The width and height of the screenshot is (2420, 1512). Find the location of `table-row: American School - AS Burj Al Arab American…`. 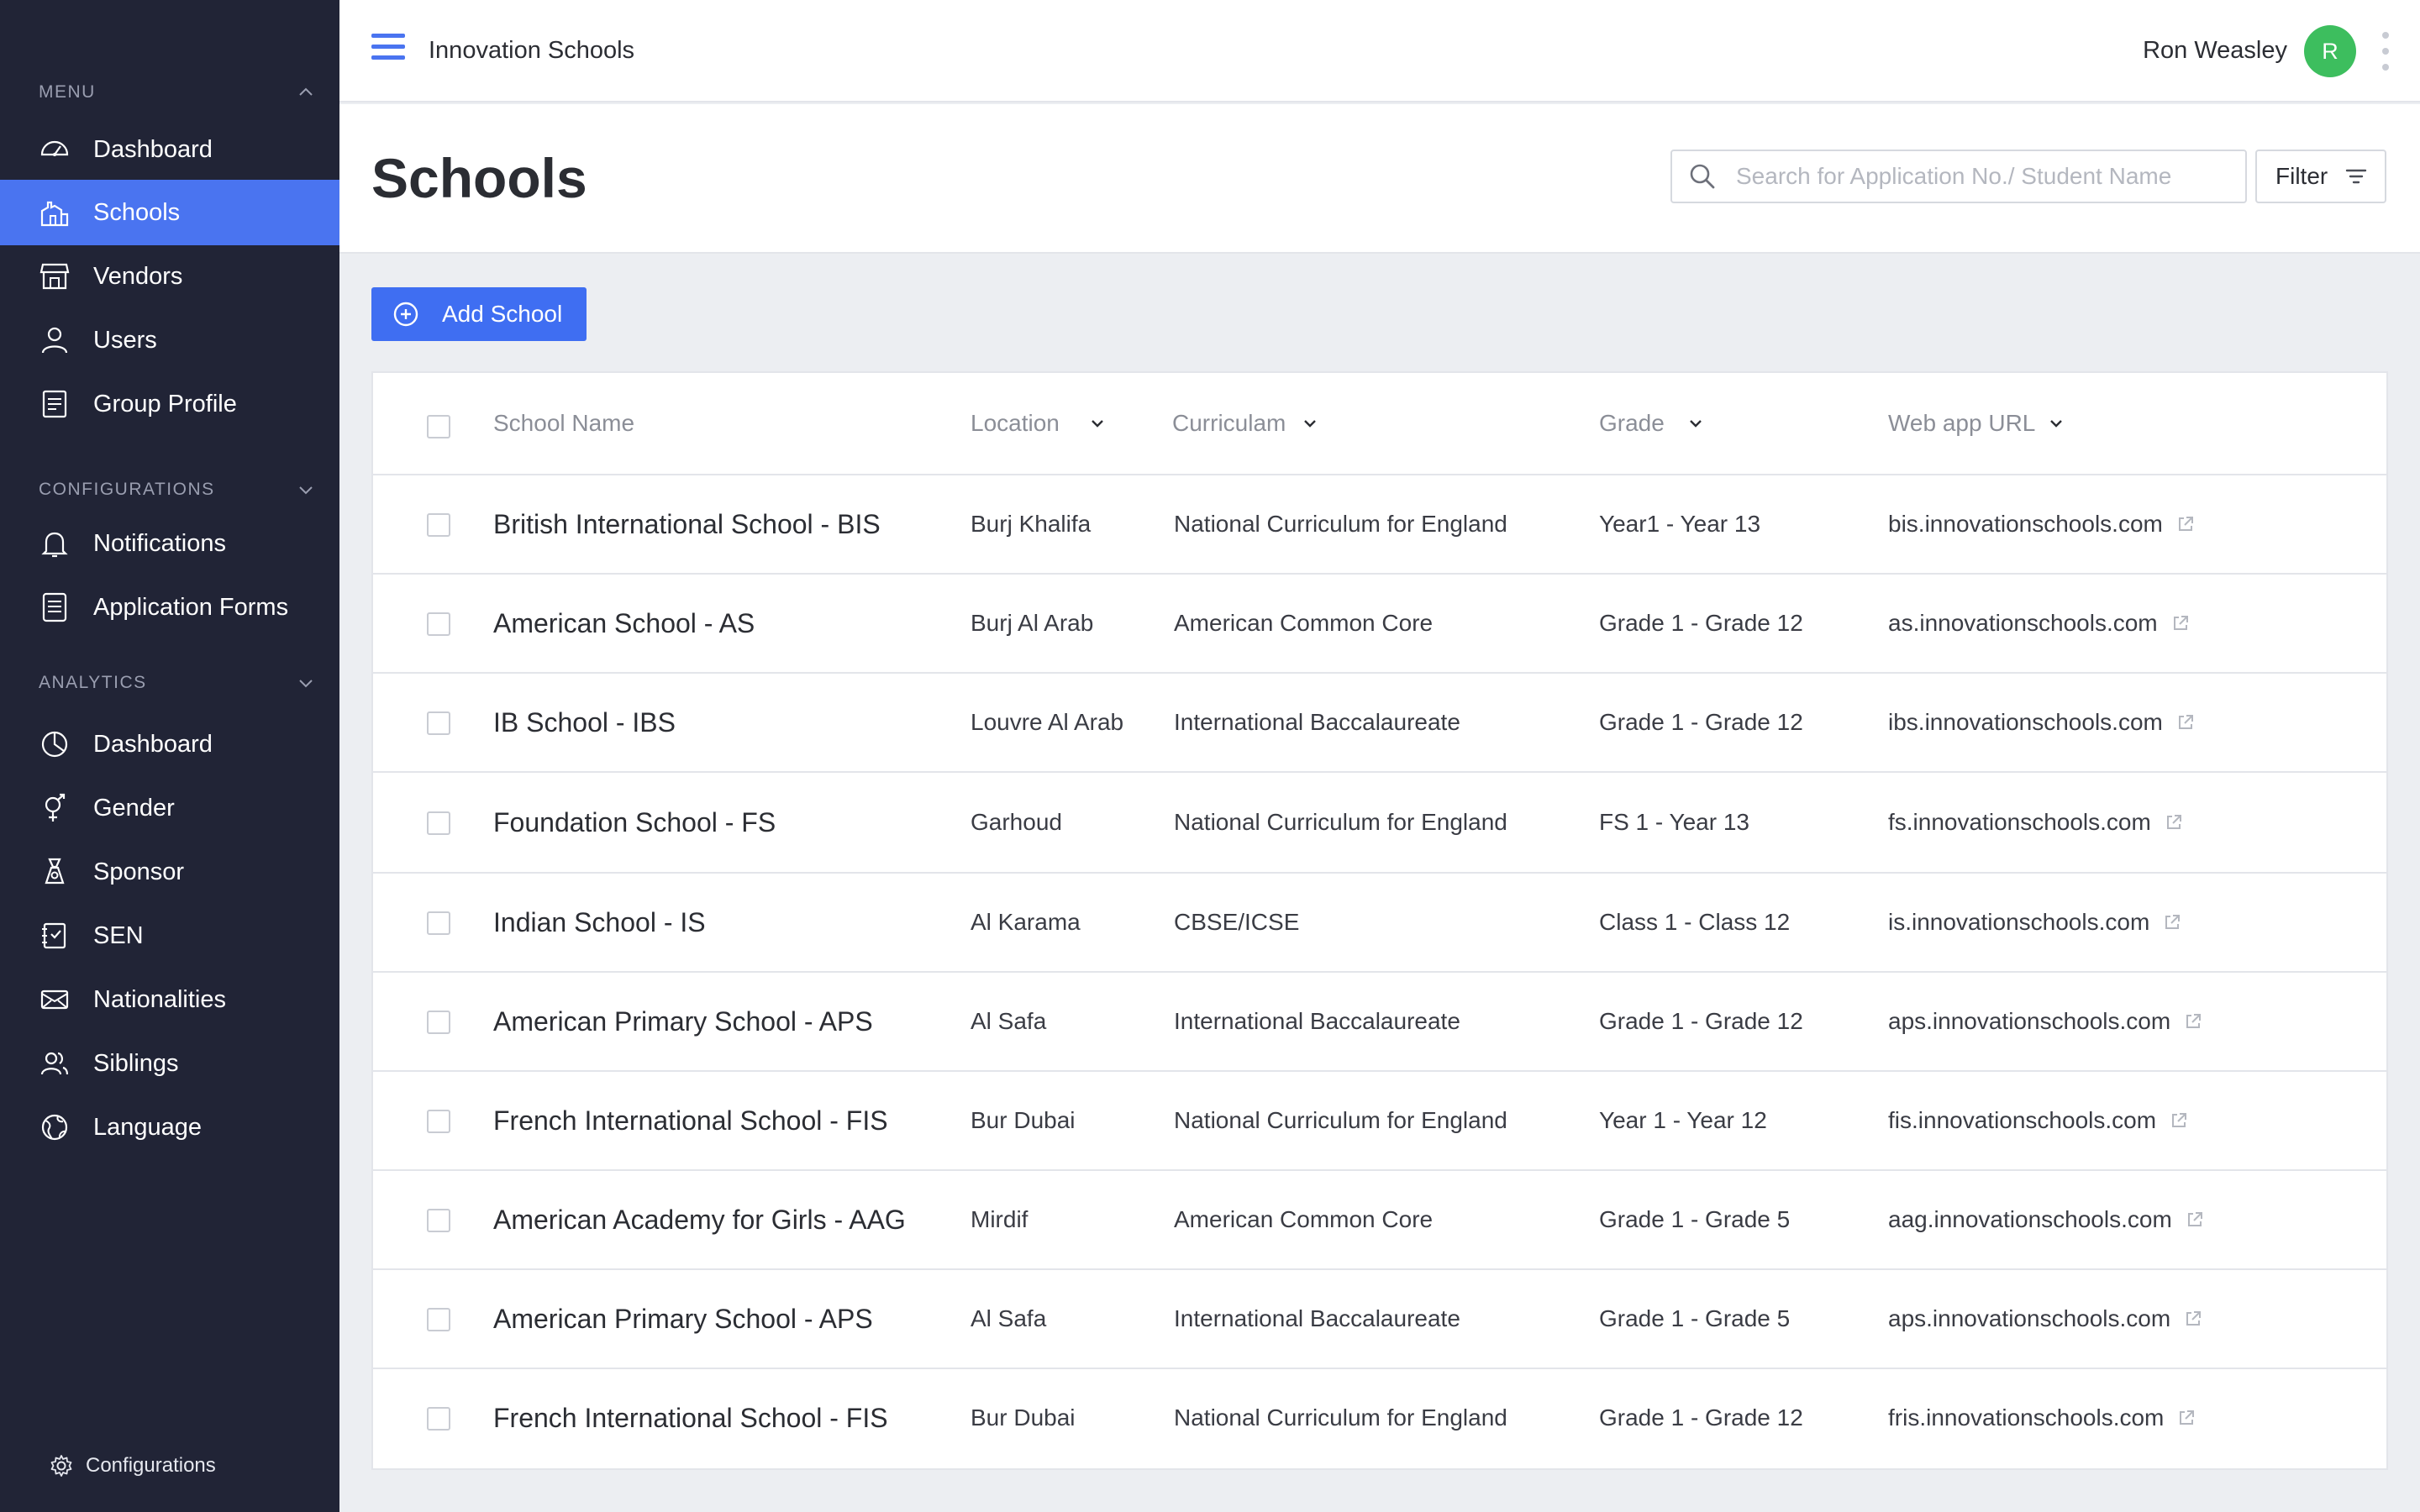

table-row: American School - AS Burj Al Arab American… is located at coordinates (1379, 624).